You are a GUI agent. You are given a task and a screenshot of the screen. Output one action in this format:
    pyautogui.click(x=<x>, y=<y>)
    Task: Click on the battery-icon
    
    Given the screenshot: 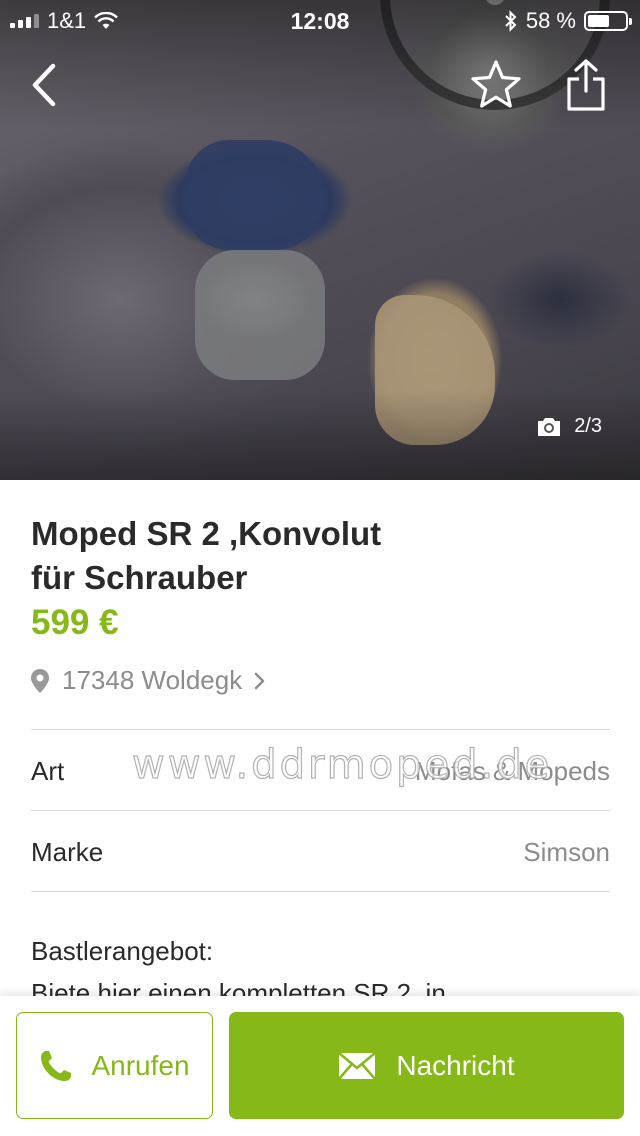 What is the action you would take?
    pyautogui.click(x=608, y=21)
    